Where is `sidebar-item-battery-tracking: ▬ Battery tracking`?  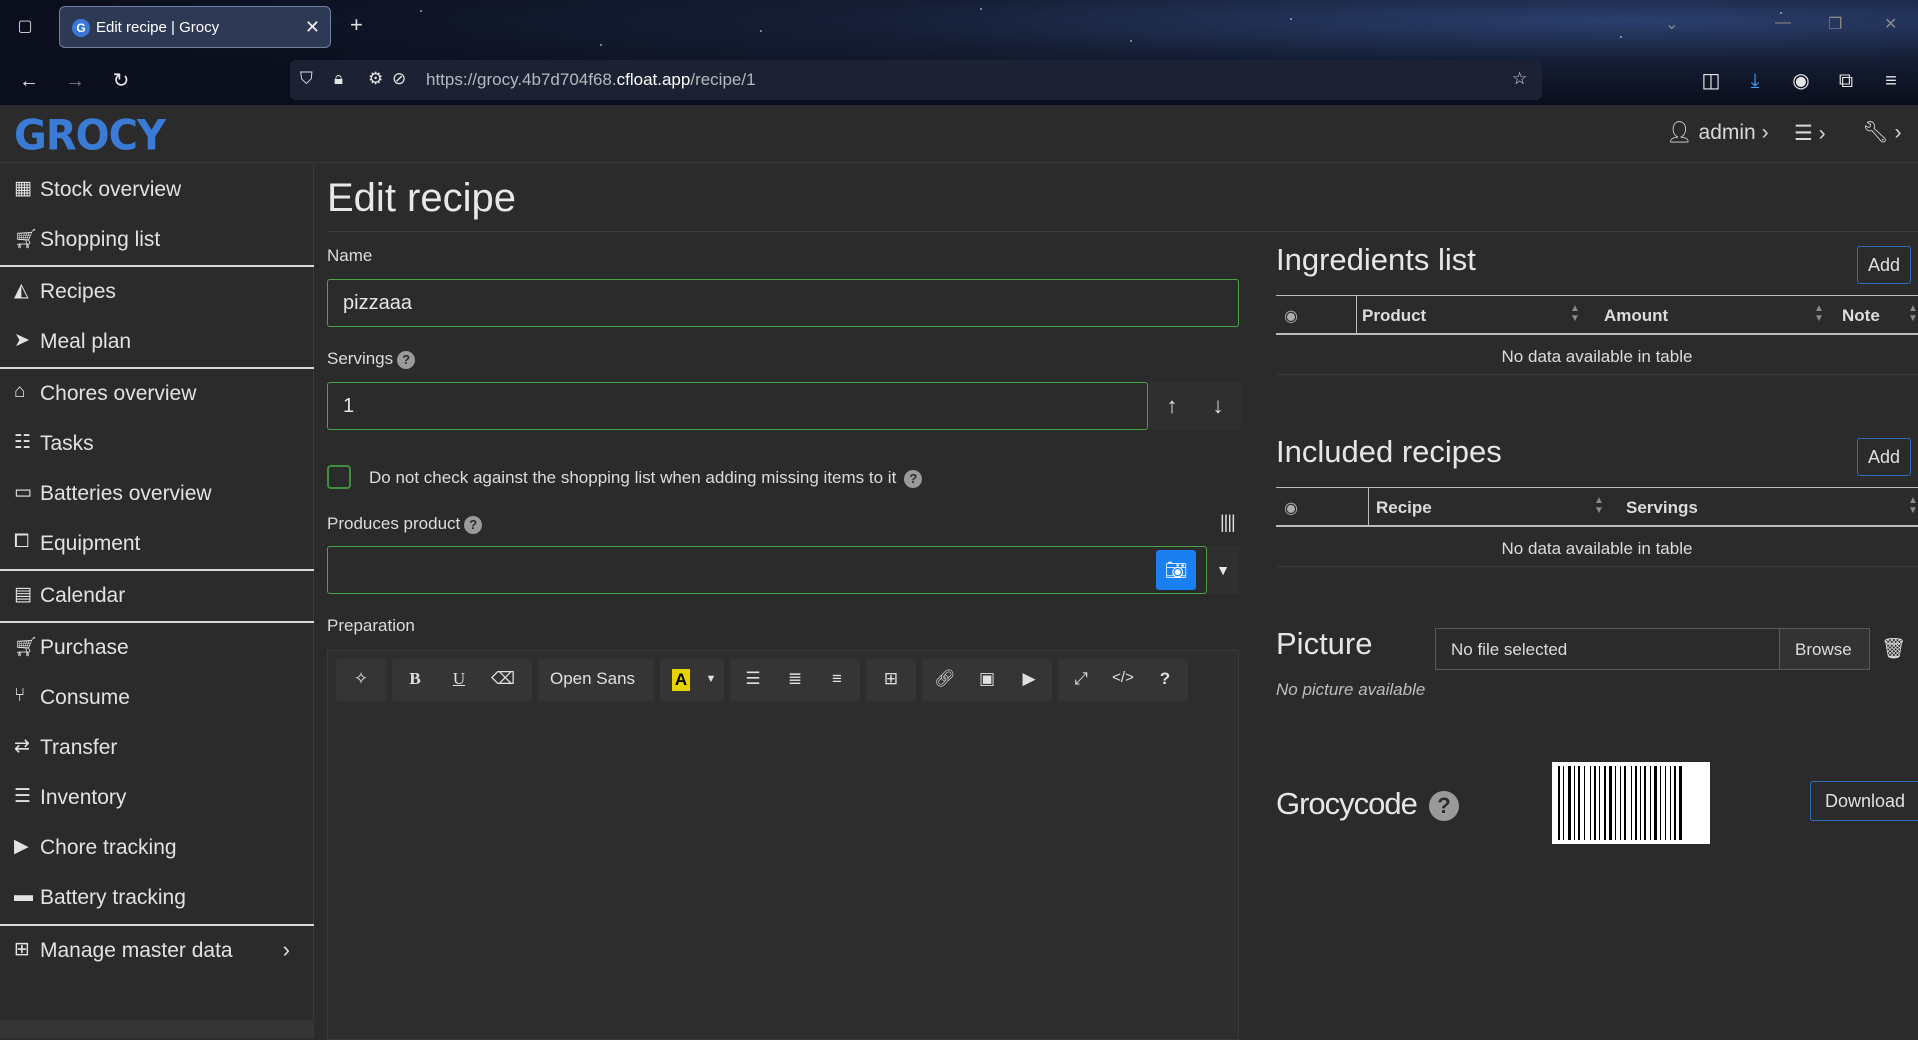
sidebar-item-battery-tracking: ▬ Battery tracking is located at coordinates (157, 897).